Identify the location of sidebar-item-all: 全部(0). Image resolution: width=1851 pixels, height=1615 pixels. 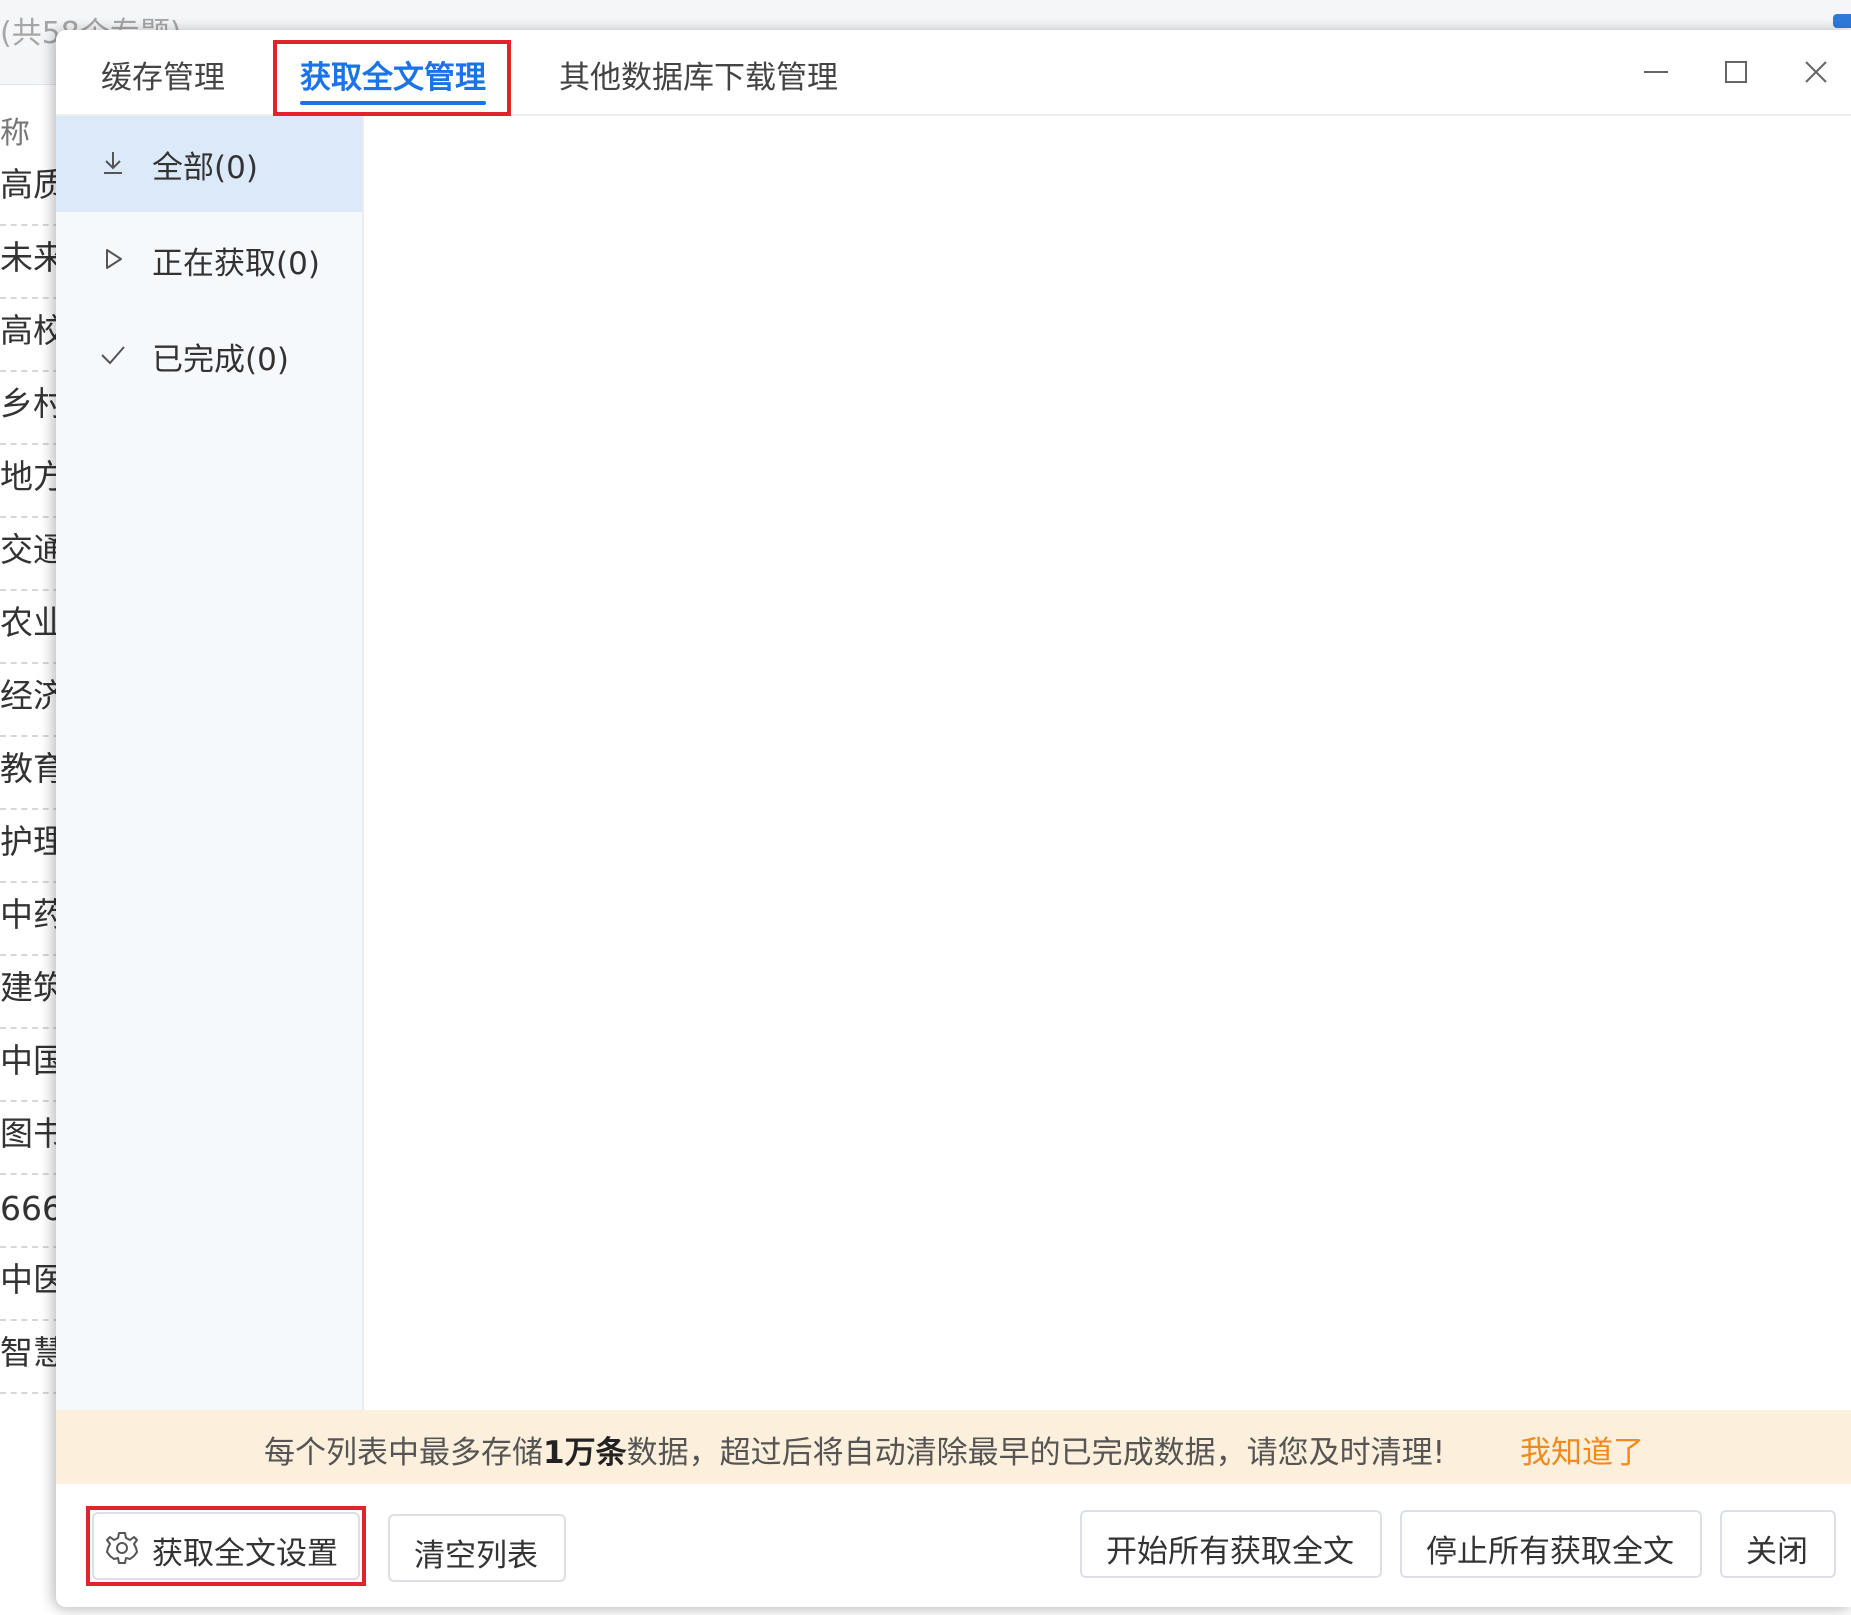
(209, 164).